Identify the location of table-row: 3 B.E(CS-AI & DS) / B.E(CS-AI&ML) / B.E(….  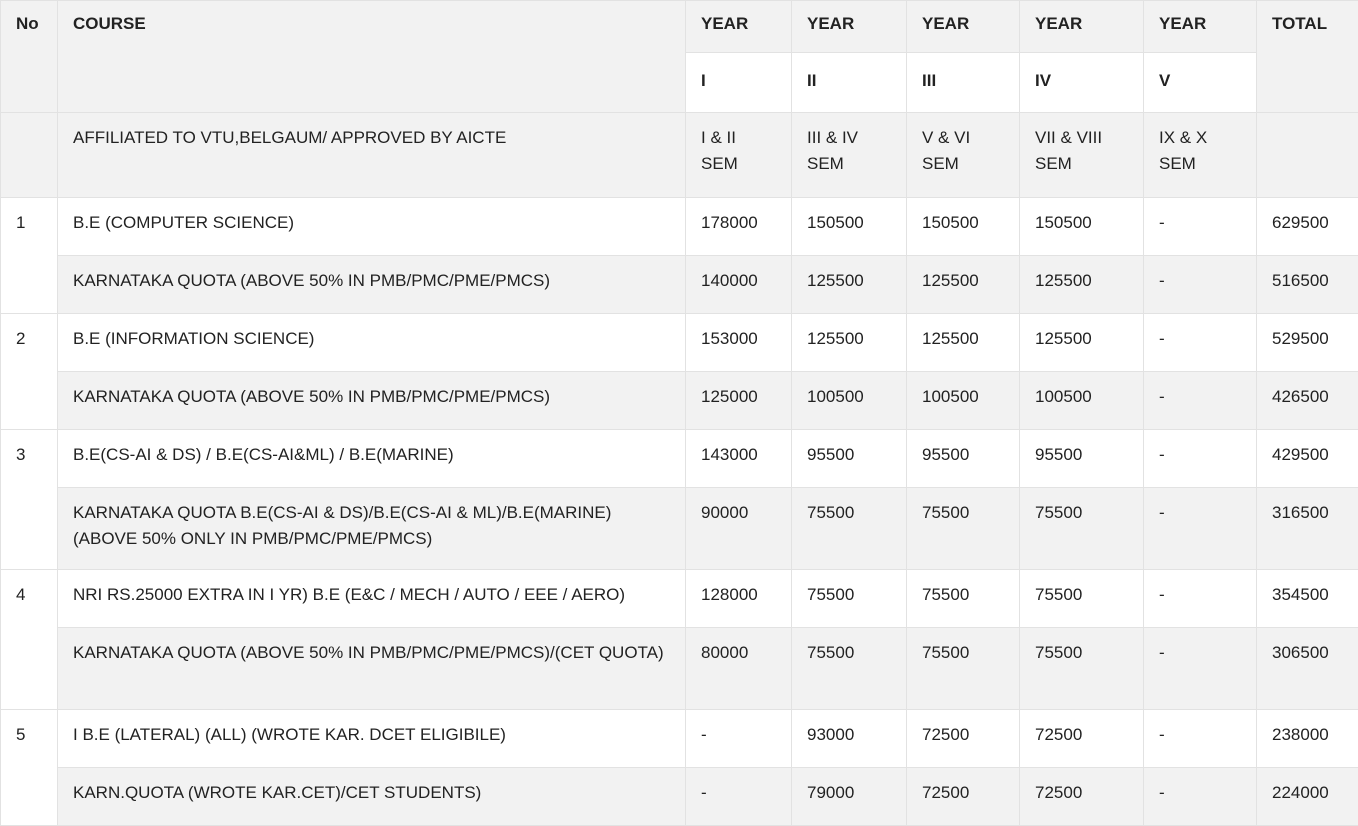
(679, 459).